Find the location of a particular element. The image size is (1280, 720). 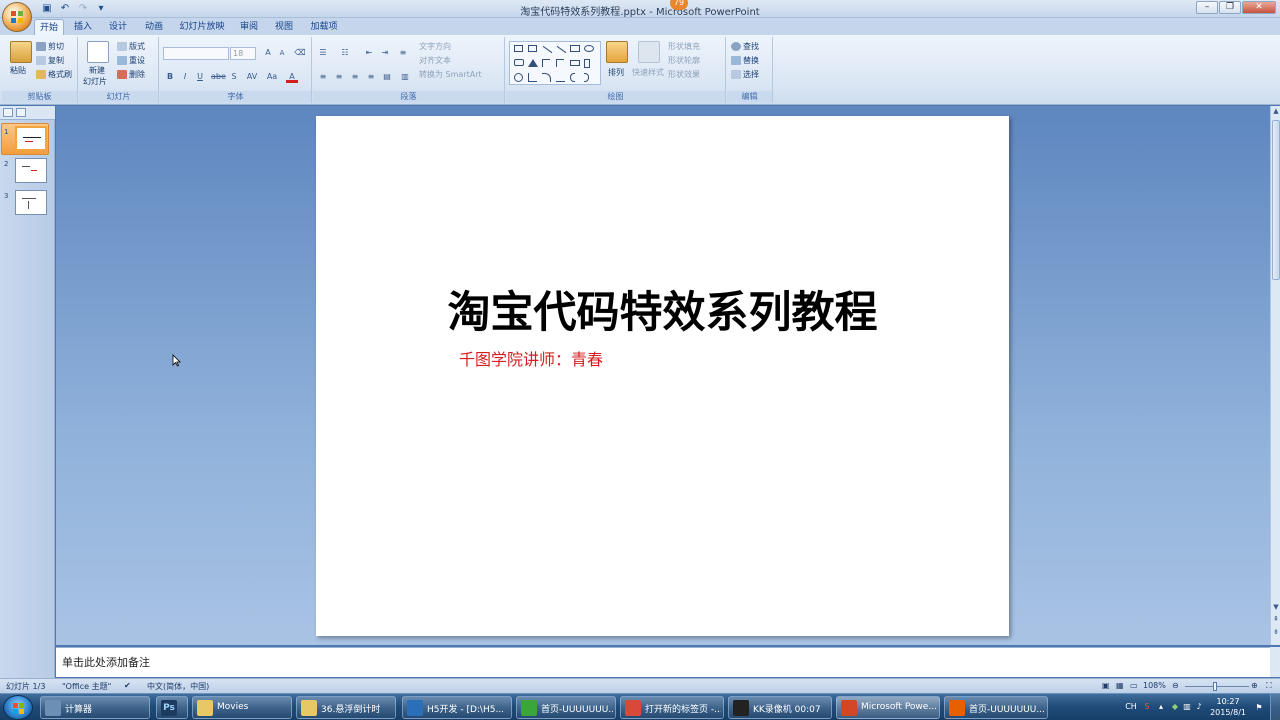

tab-insert: 插入 is located at coordinates (83, 27).